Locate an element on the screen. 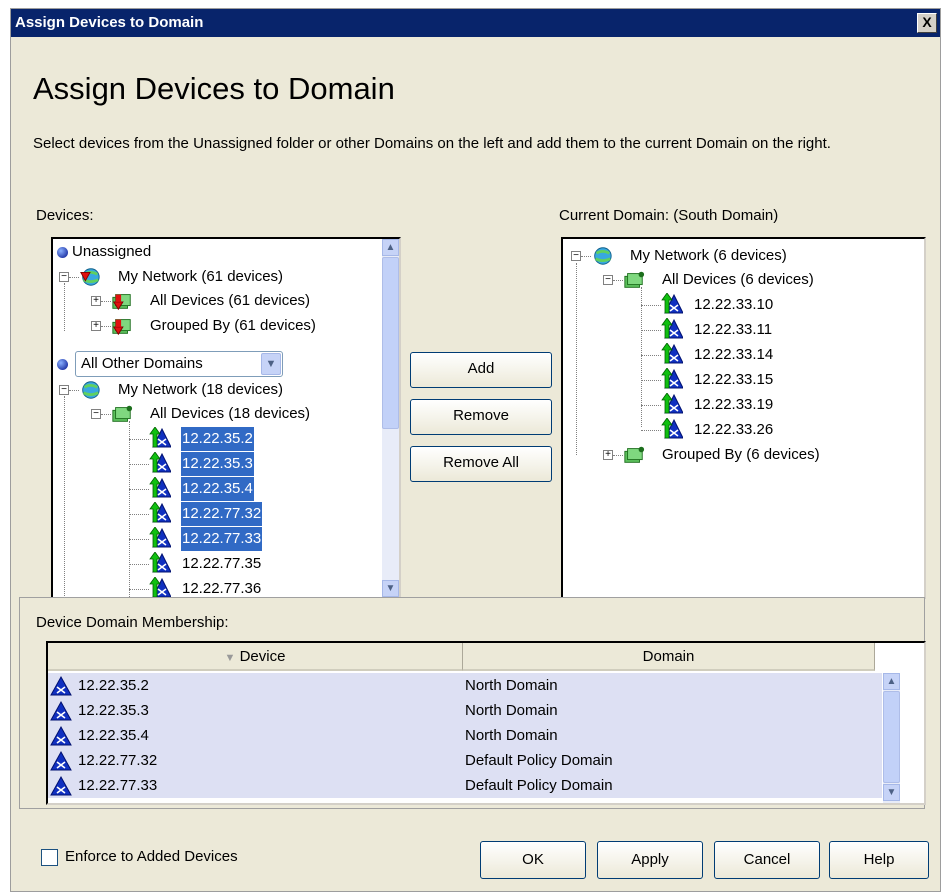  tree-node-my-network-6: My Network (6 devices) is located at coordinates (708, 256).